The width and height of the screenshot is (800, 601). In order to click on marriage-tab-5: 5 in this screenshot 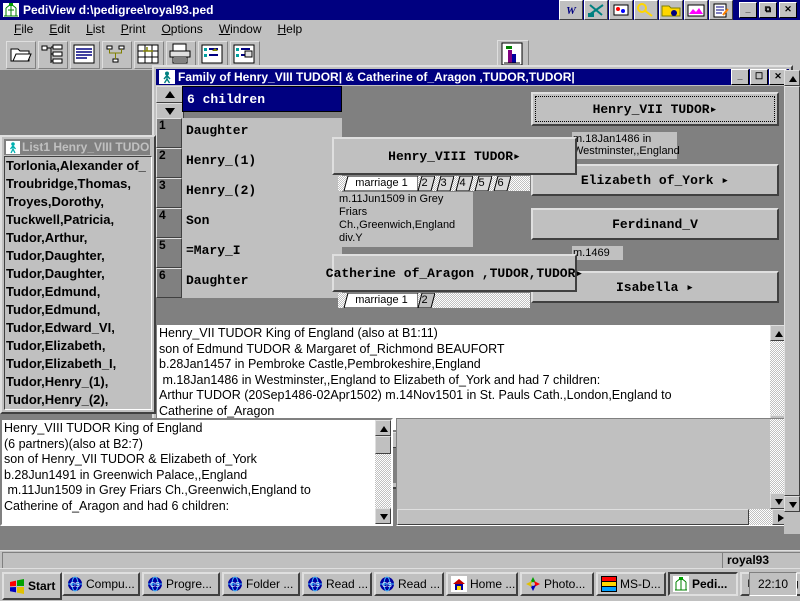, I will do `click(481, 183)`.